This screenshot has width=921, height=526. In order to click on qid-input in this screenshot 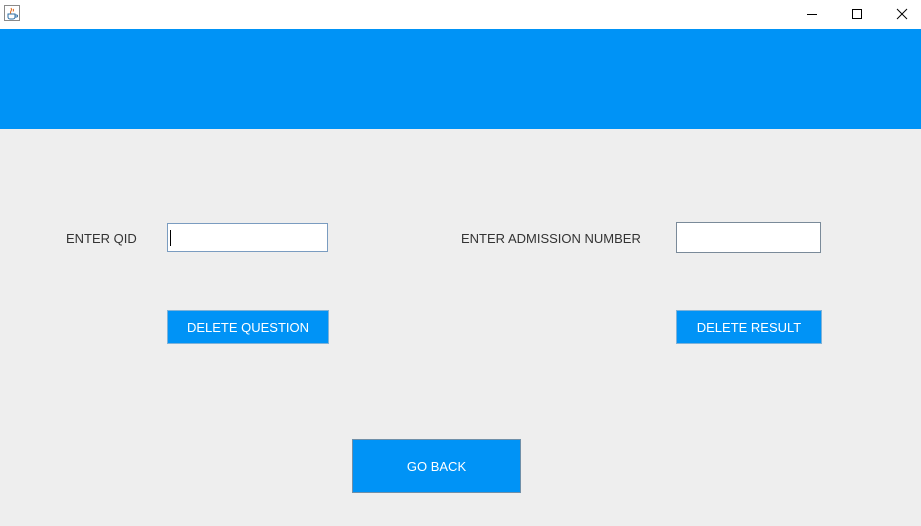, I will do `click(247, 237)`.